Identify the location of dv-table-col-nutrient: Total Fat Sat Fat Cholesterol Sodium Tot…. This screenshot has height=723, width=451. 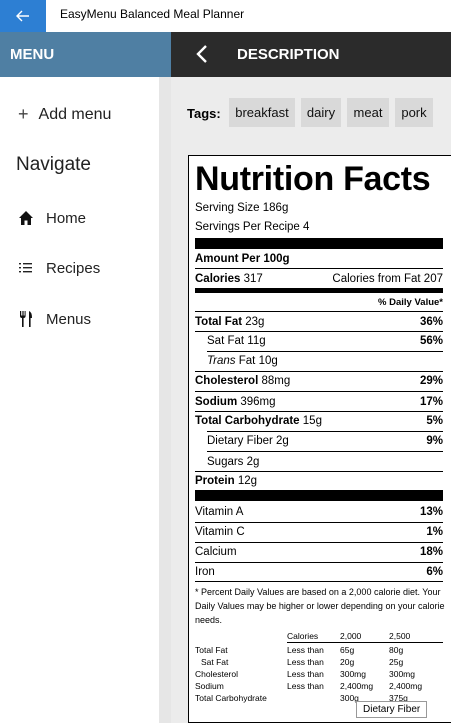
(231, 674).